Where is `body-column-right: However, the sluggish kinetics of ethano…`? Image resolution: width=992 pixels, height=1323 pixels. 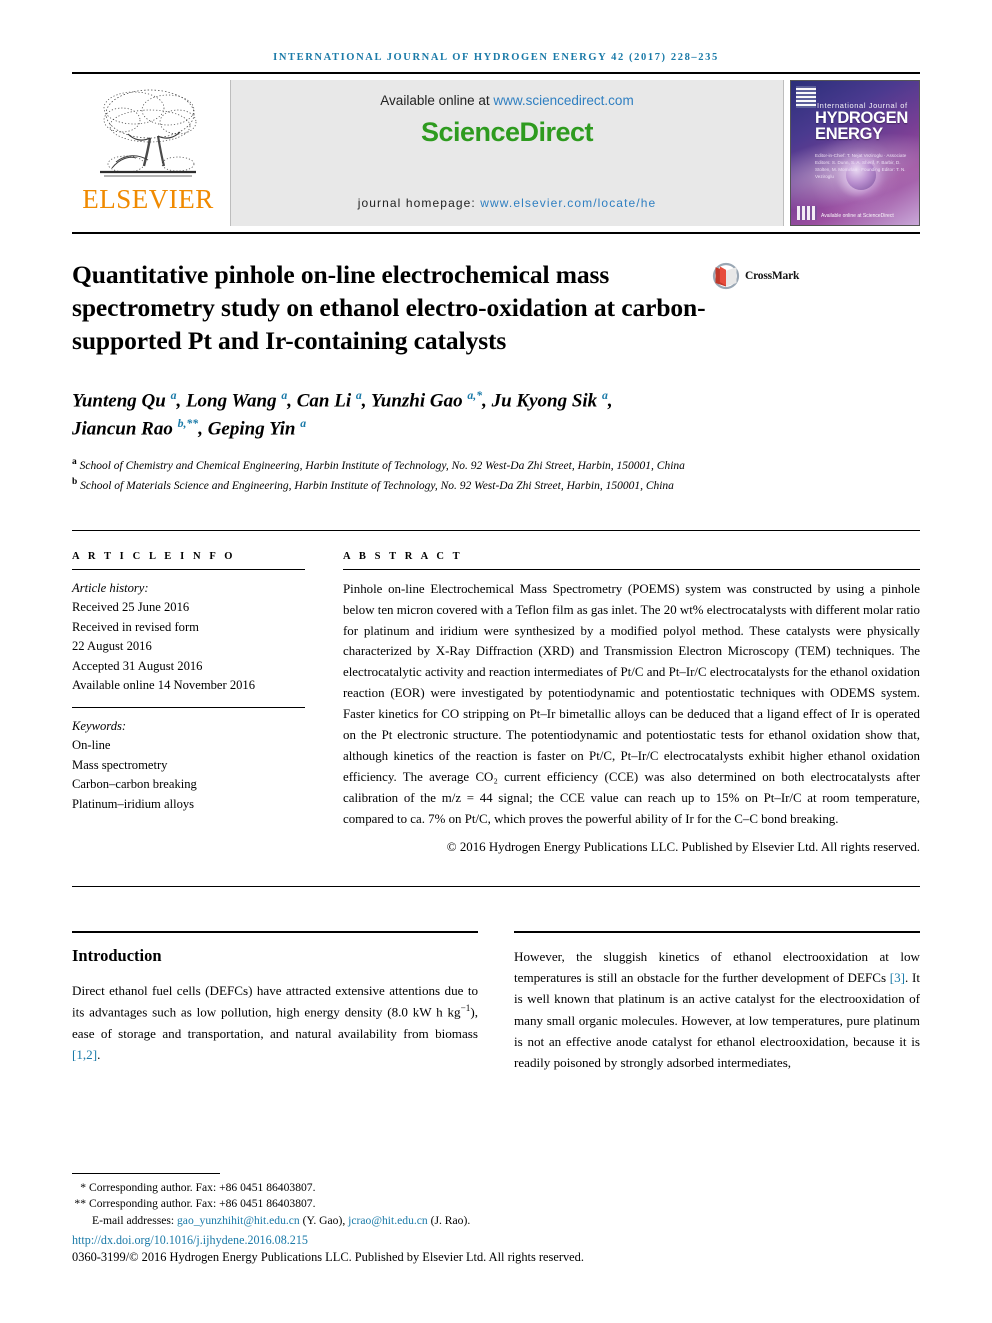 body-column-right: However, the sluggish kinetics of ethano… is located at coordinates (717, 1002).